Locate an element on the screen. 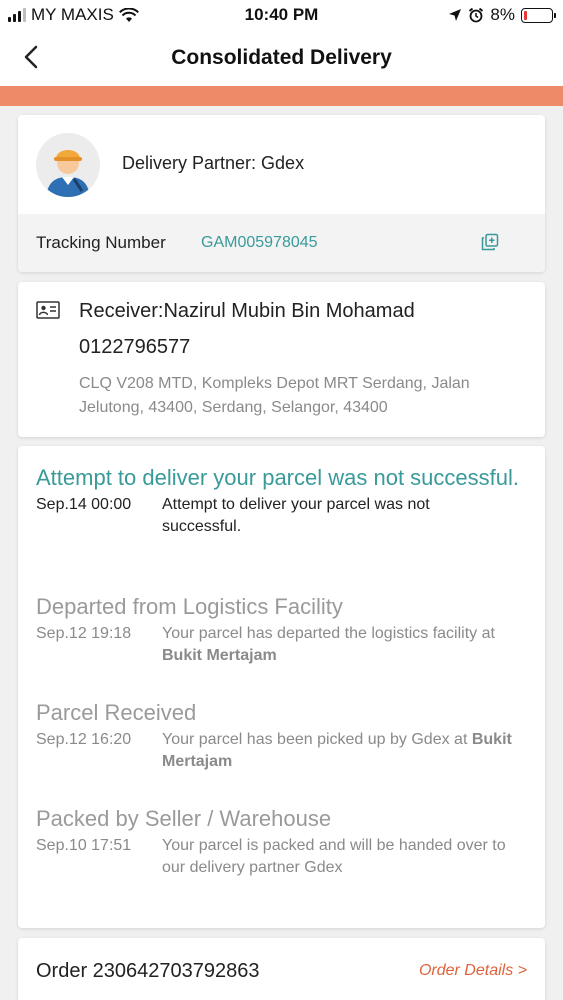  event-heading: Parcel Received is located at coordinates (116, 712).